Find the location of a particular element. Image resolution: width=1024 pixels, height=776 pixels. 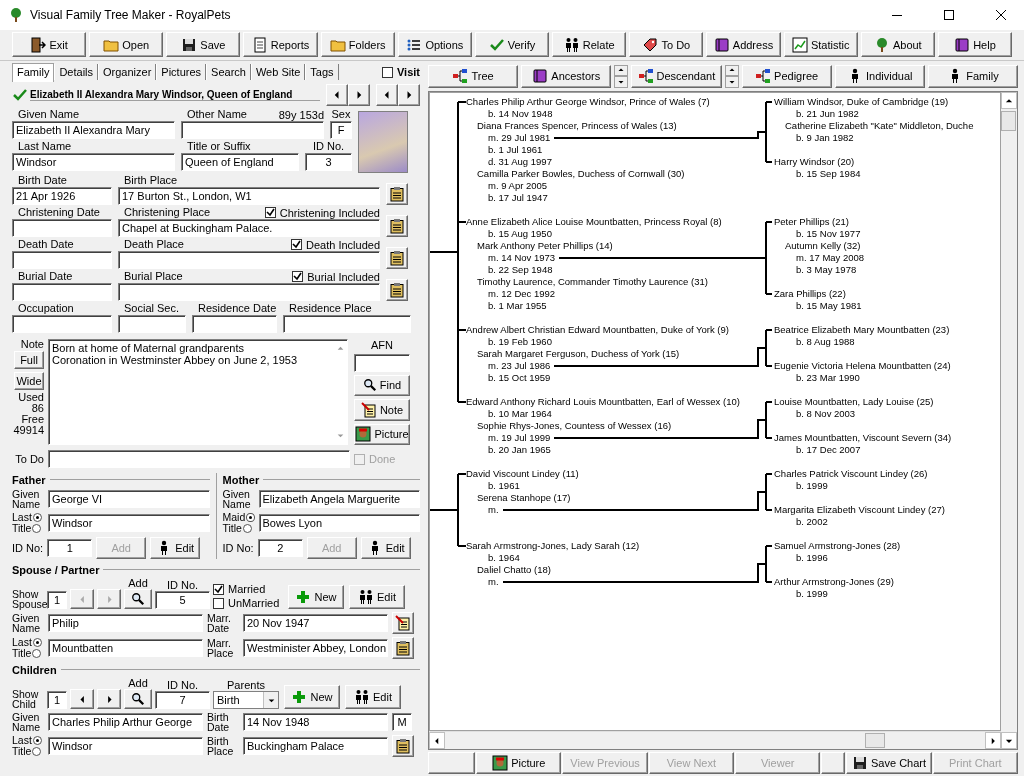

tree-entry: b. 17 Dec 2007 is located at coordinates (828, 450).